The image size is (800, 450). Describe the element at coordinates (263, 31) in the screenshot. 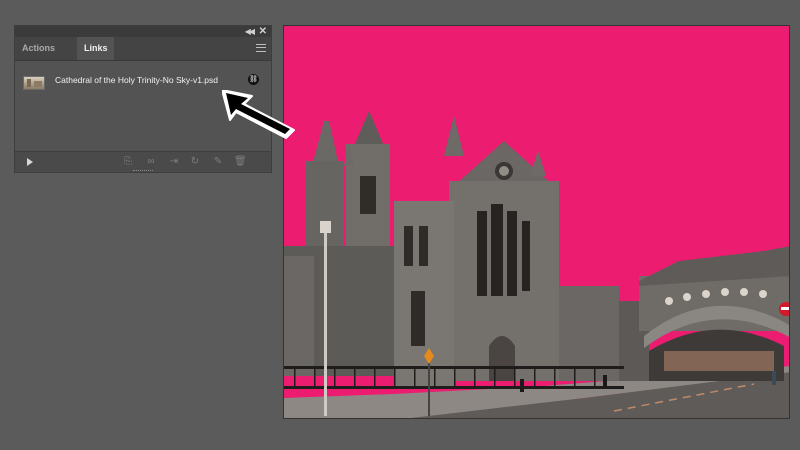

I see `close-icon: ✕` at that location.